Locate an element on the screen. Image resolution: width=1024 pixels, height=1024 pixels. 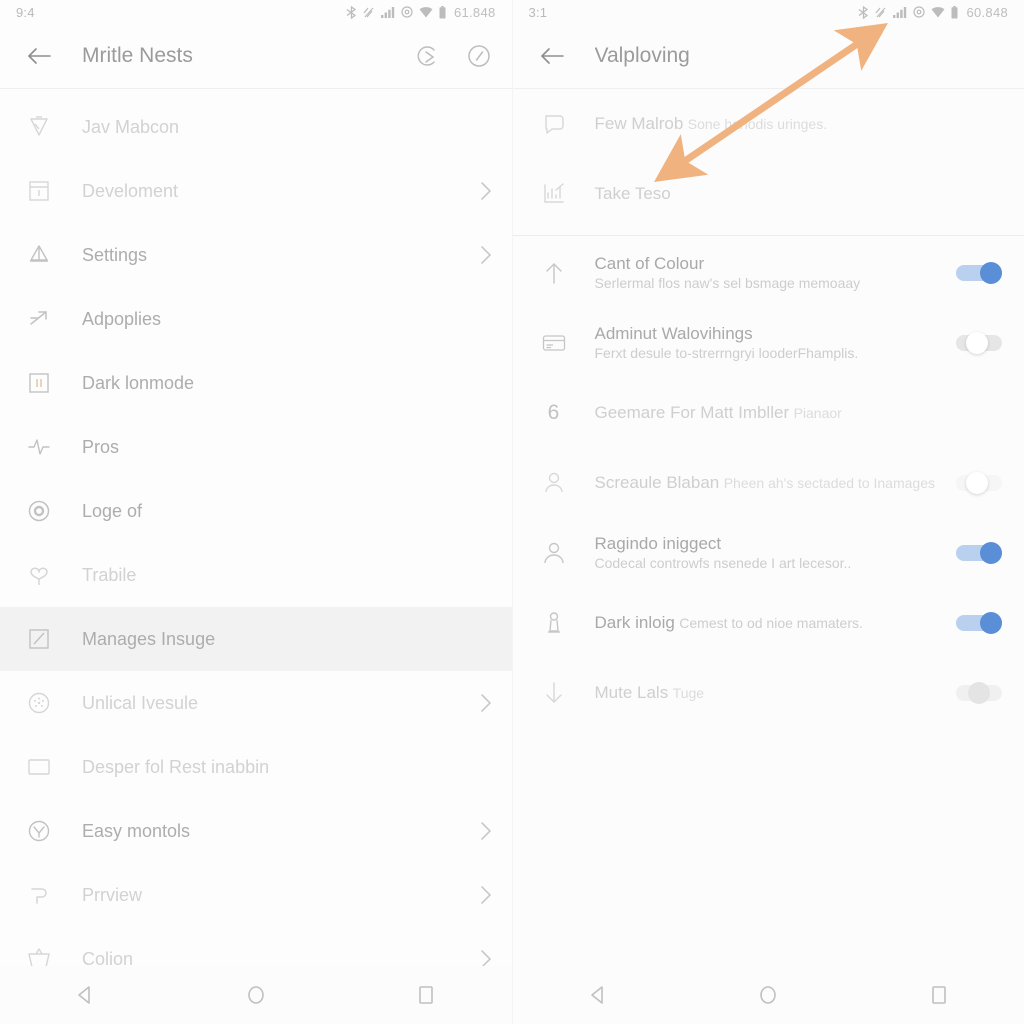
rectangle-icon is located at coordinates (39, 767).